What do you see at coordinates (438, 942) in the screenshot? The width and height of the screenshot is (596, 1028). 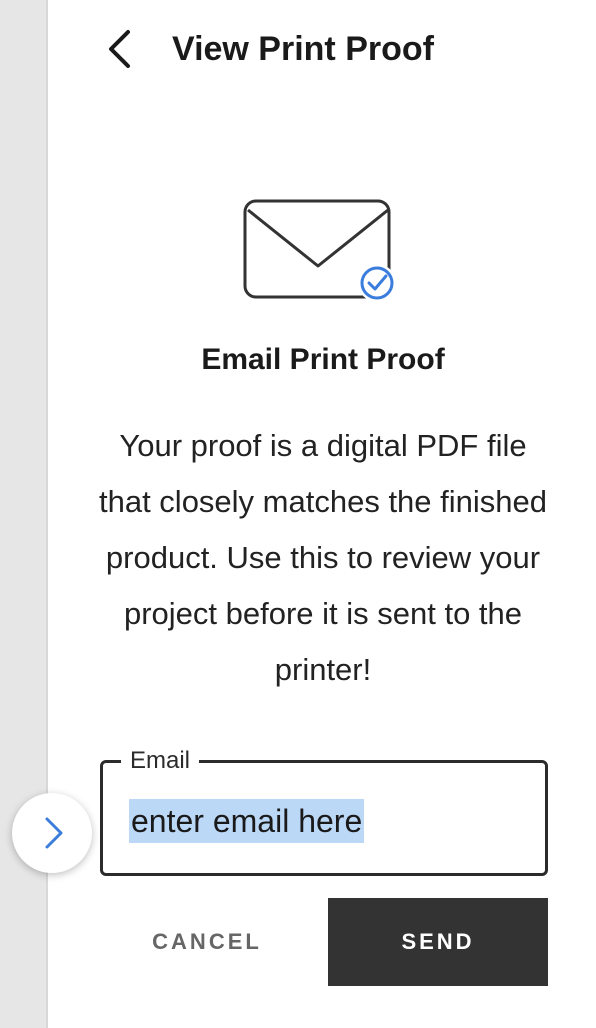 I see `send-button: SEND` at bounding box center [438, 942].